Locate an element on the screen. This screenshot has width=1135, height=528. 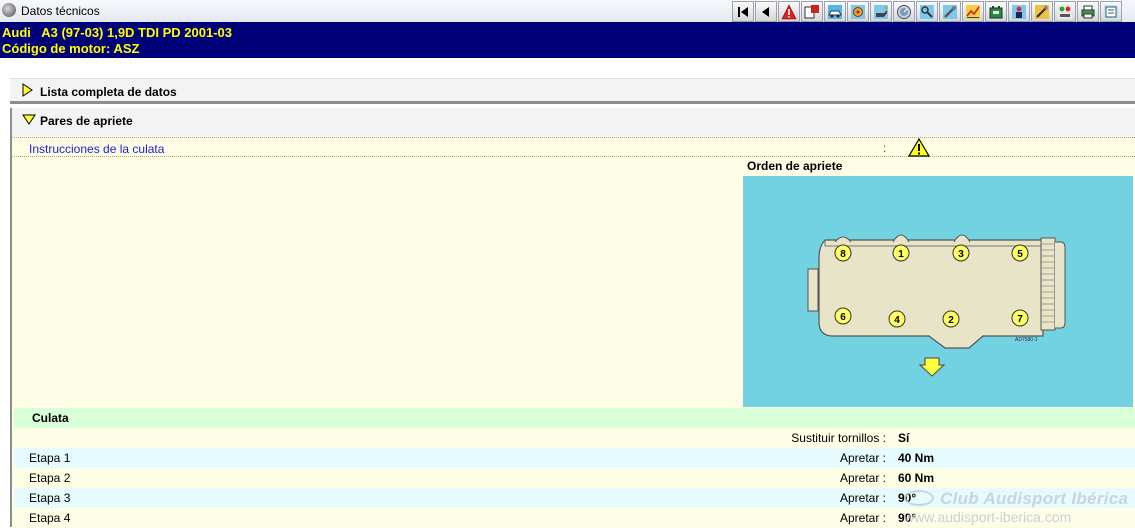
car-icon is located at coordinates (835, 11).